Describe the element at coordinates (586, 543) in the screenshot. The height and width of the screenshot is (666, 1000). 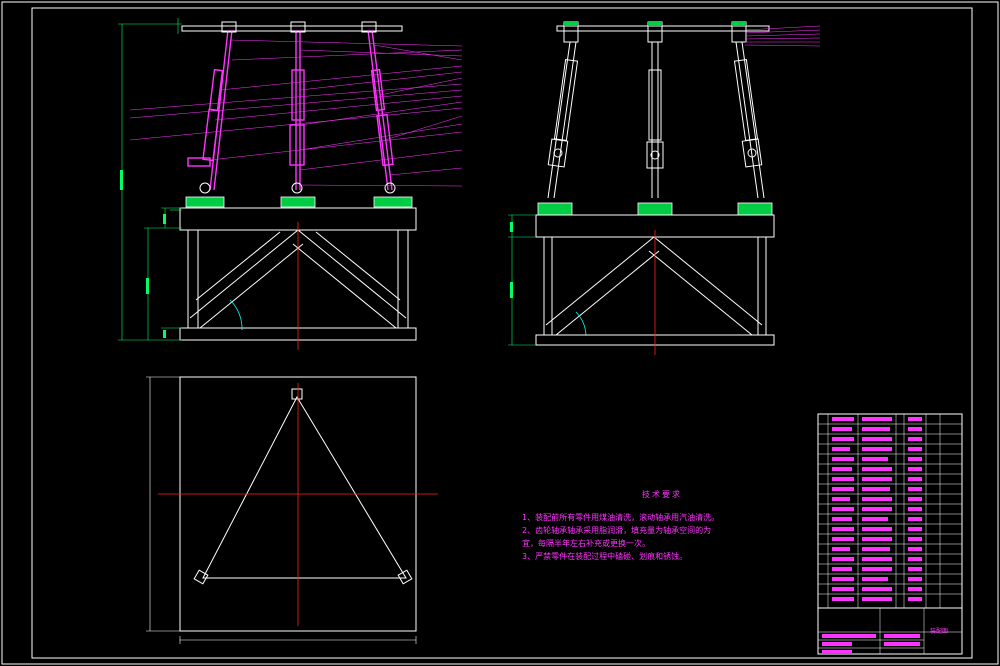
I see `tech-note-3: 宜，每隔半年左右补充或更换一次。` at that location.